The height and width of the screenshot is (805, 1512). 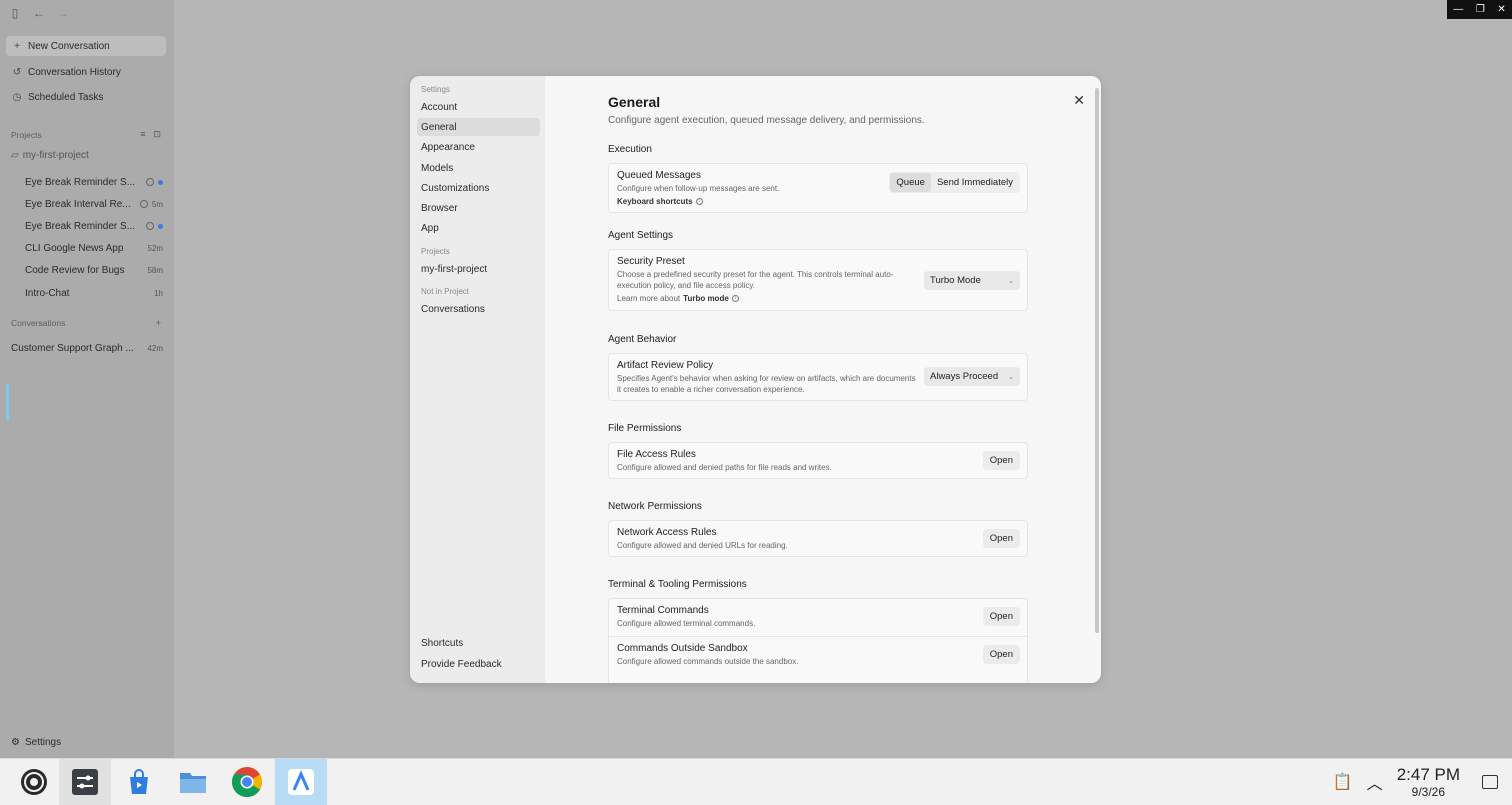 What do you see at coordinates (641, 235) in the screenshot?
I see `section-agent-settings: Agent Settings` at bounding box center [641, 235].